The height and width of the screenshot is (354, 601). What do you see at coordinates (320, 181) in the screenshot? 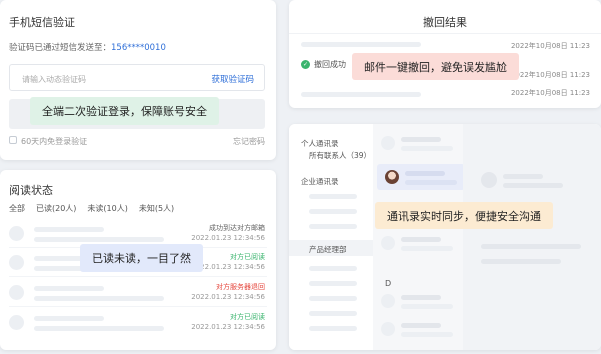
I see `enterprise-contacts-label: 企业通讯录` at bounding box center [320, 181].